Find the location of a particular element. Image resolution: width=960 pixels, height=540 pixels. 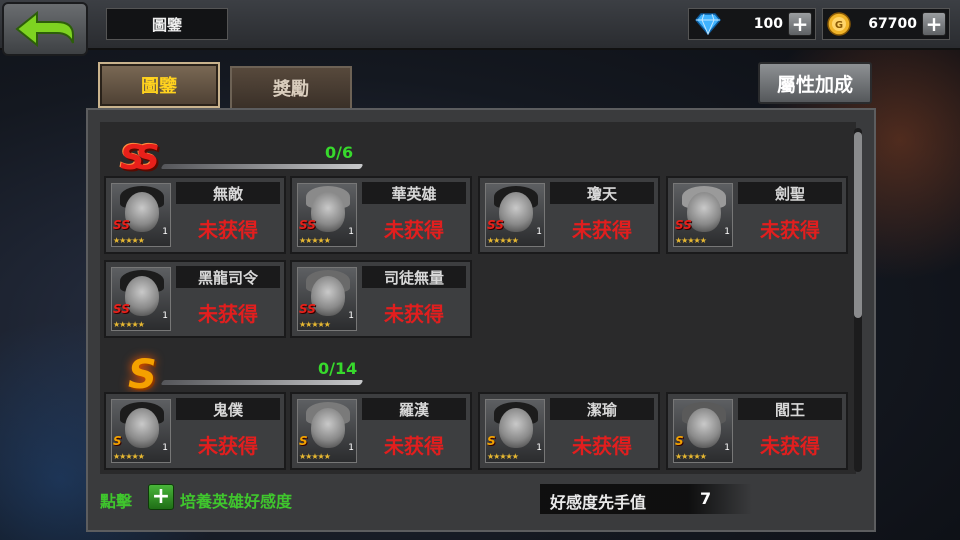

hero-card-wudi: SS ★★★★★ 1 無敵 未获得 is located at coordinates (195, 215).